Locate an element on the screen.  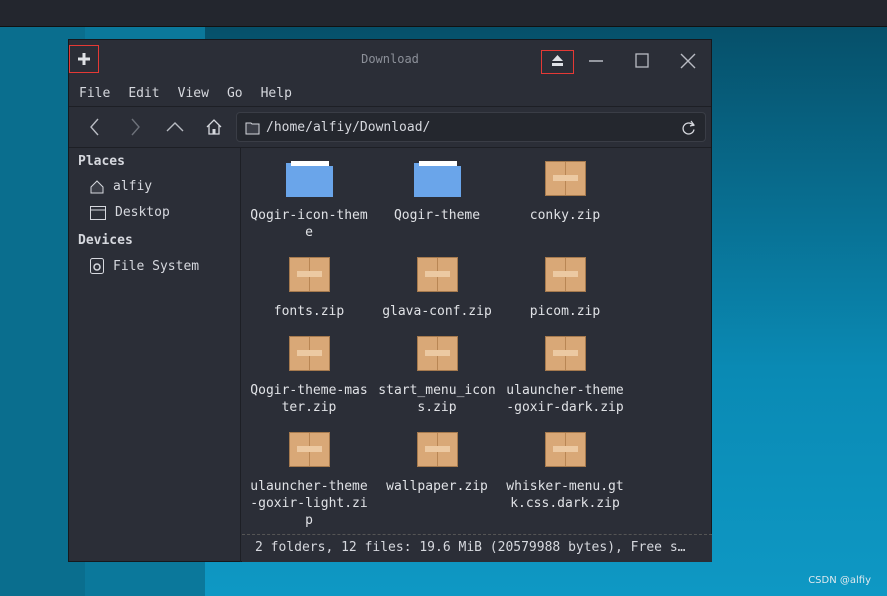
chevron-left-icon is located at coordinates (94, 127).